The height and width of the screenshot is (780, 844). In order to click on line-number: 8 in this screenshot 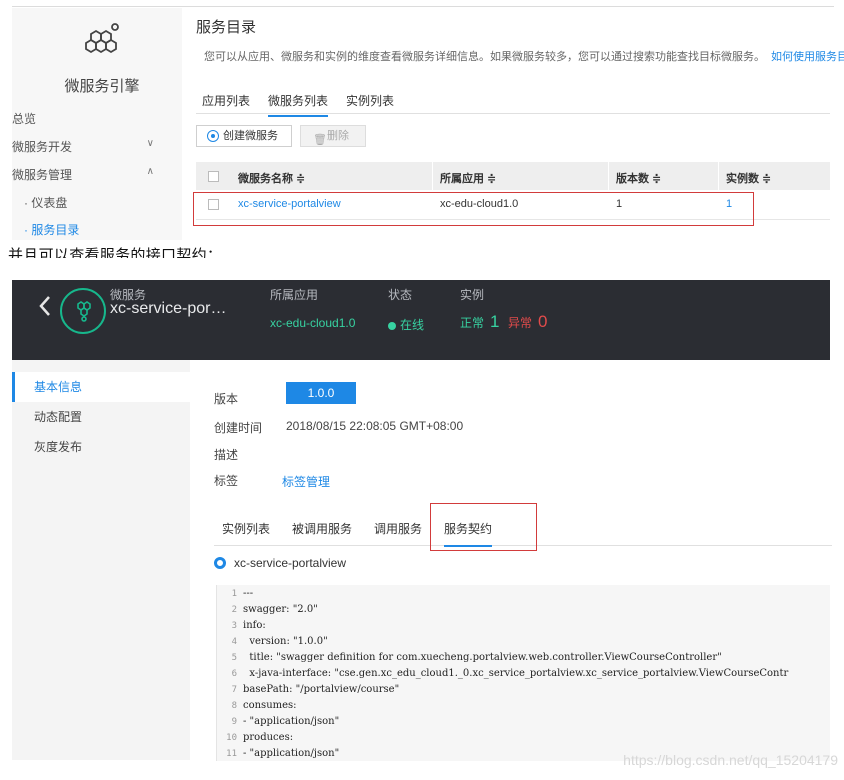, I will do `click(234, 706)`.